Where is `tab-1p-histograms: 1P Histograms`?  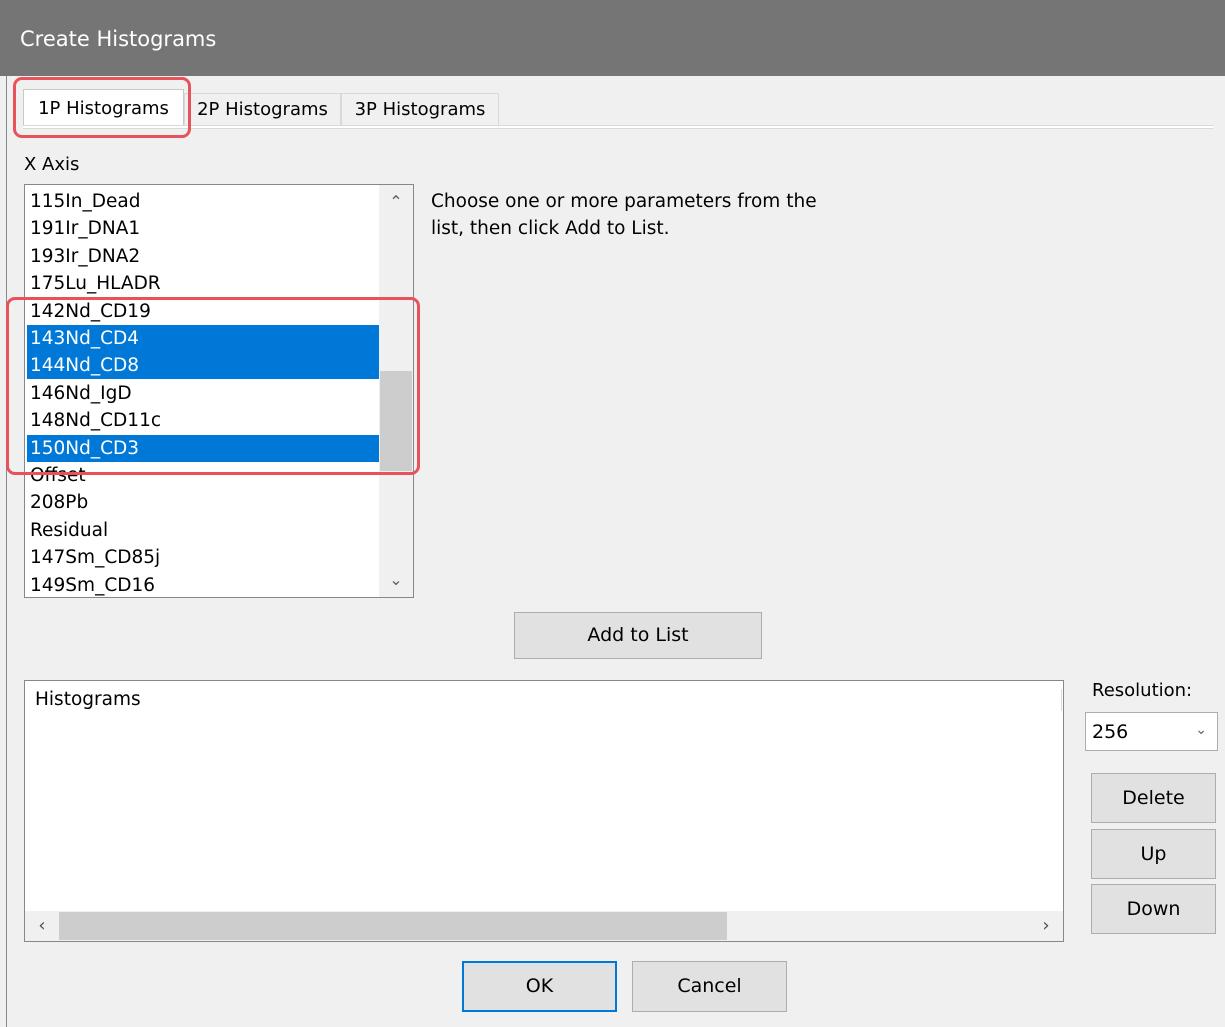
tab-1p-histograms: 1P Histograms is located at coordinates (103, 107).